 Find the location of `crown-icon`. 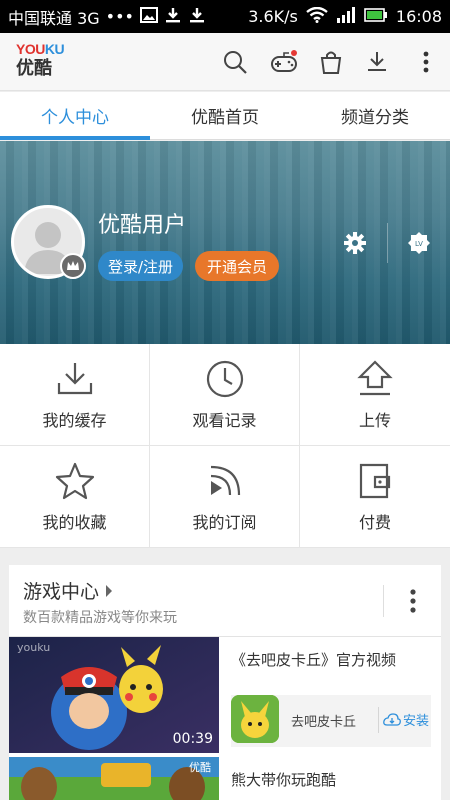

crown-icon is located at coordinates (73, 266).